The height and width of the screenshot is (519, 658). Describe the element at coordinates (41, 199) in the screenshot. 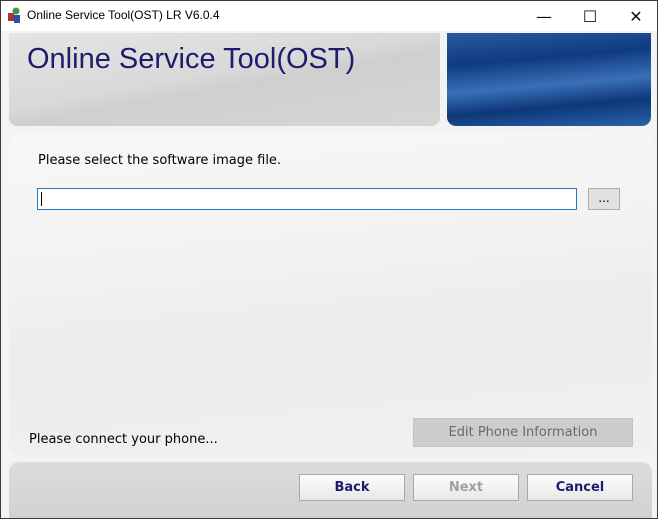

I see `text-caret` at that location.